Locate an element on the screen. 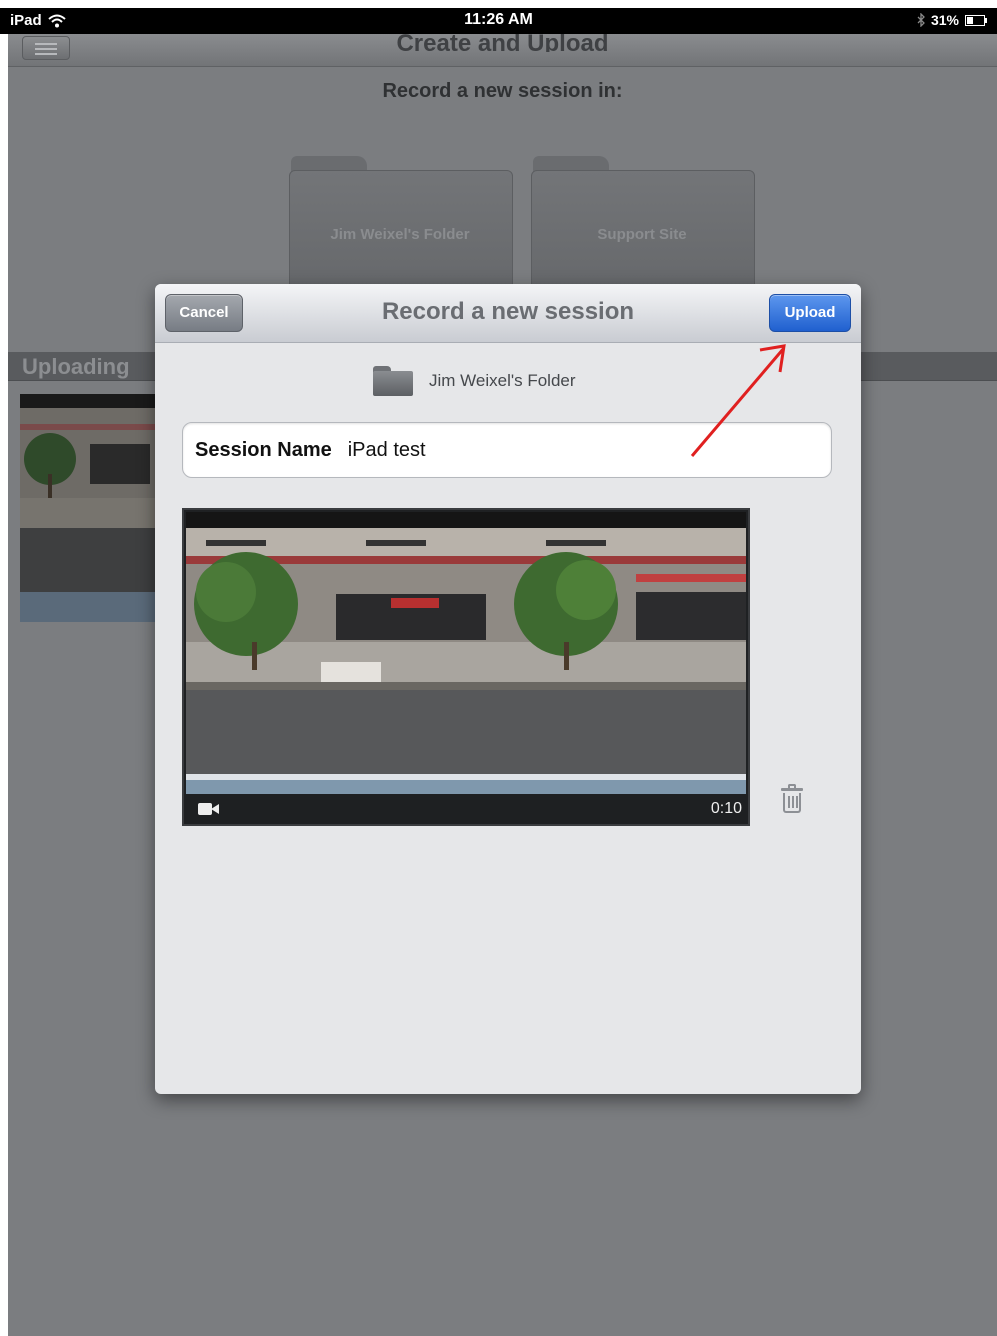  video-preview: 0:10 is located at coordinates (466, 667).